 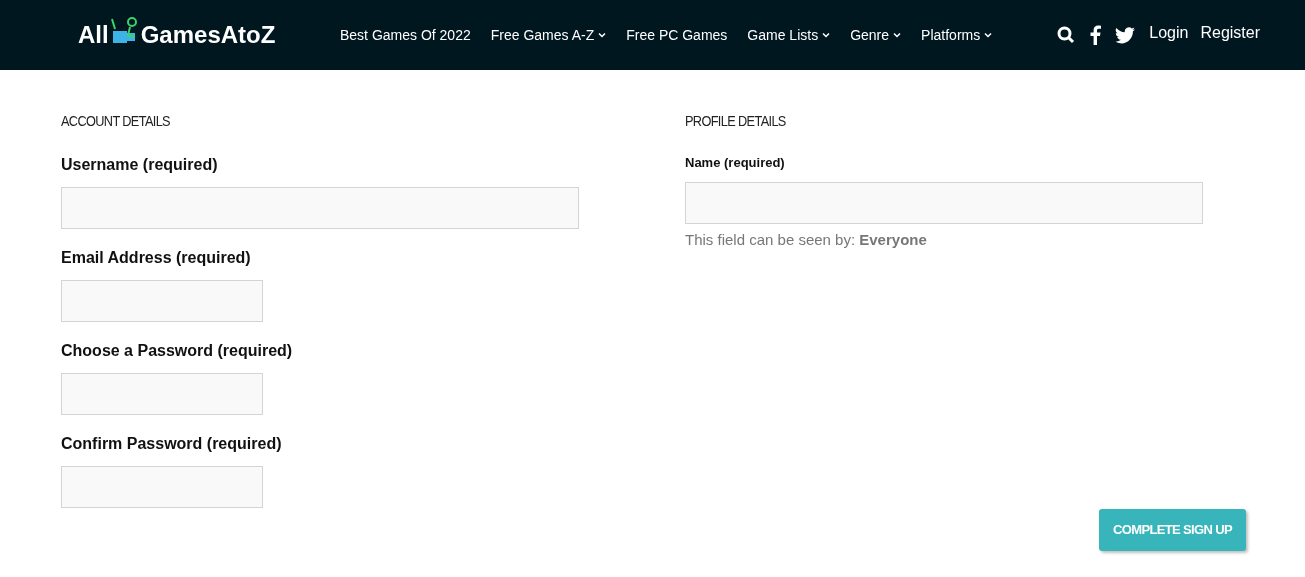 I want to click on nav-link: Free Games A-Z, so click(x=548, y=35).